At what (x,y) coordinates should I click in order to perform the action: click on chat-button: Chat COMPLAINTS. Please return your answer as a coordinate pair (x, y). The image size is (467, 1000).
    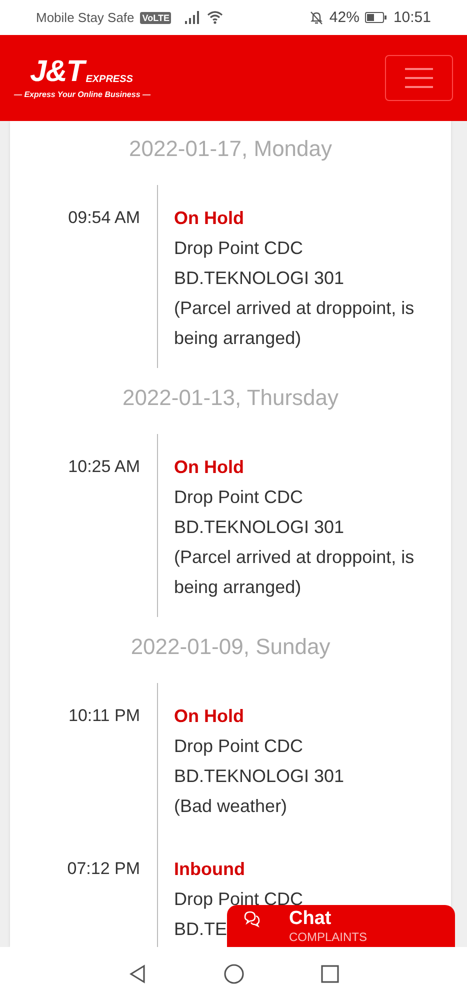
    Looking at the image, I should click on (341, 926).